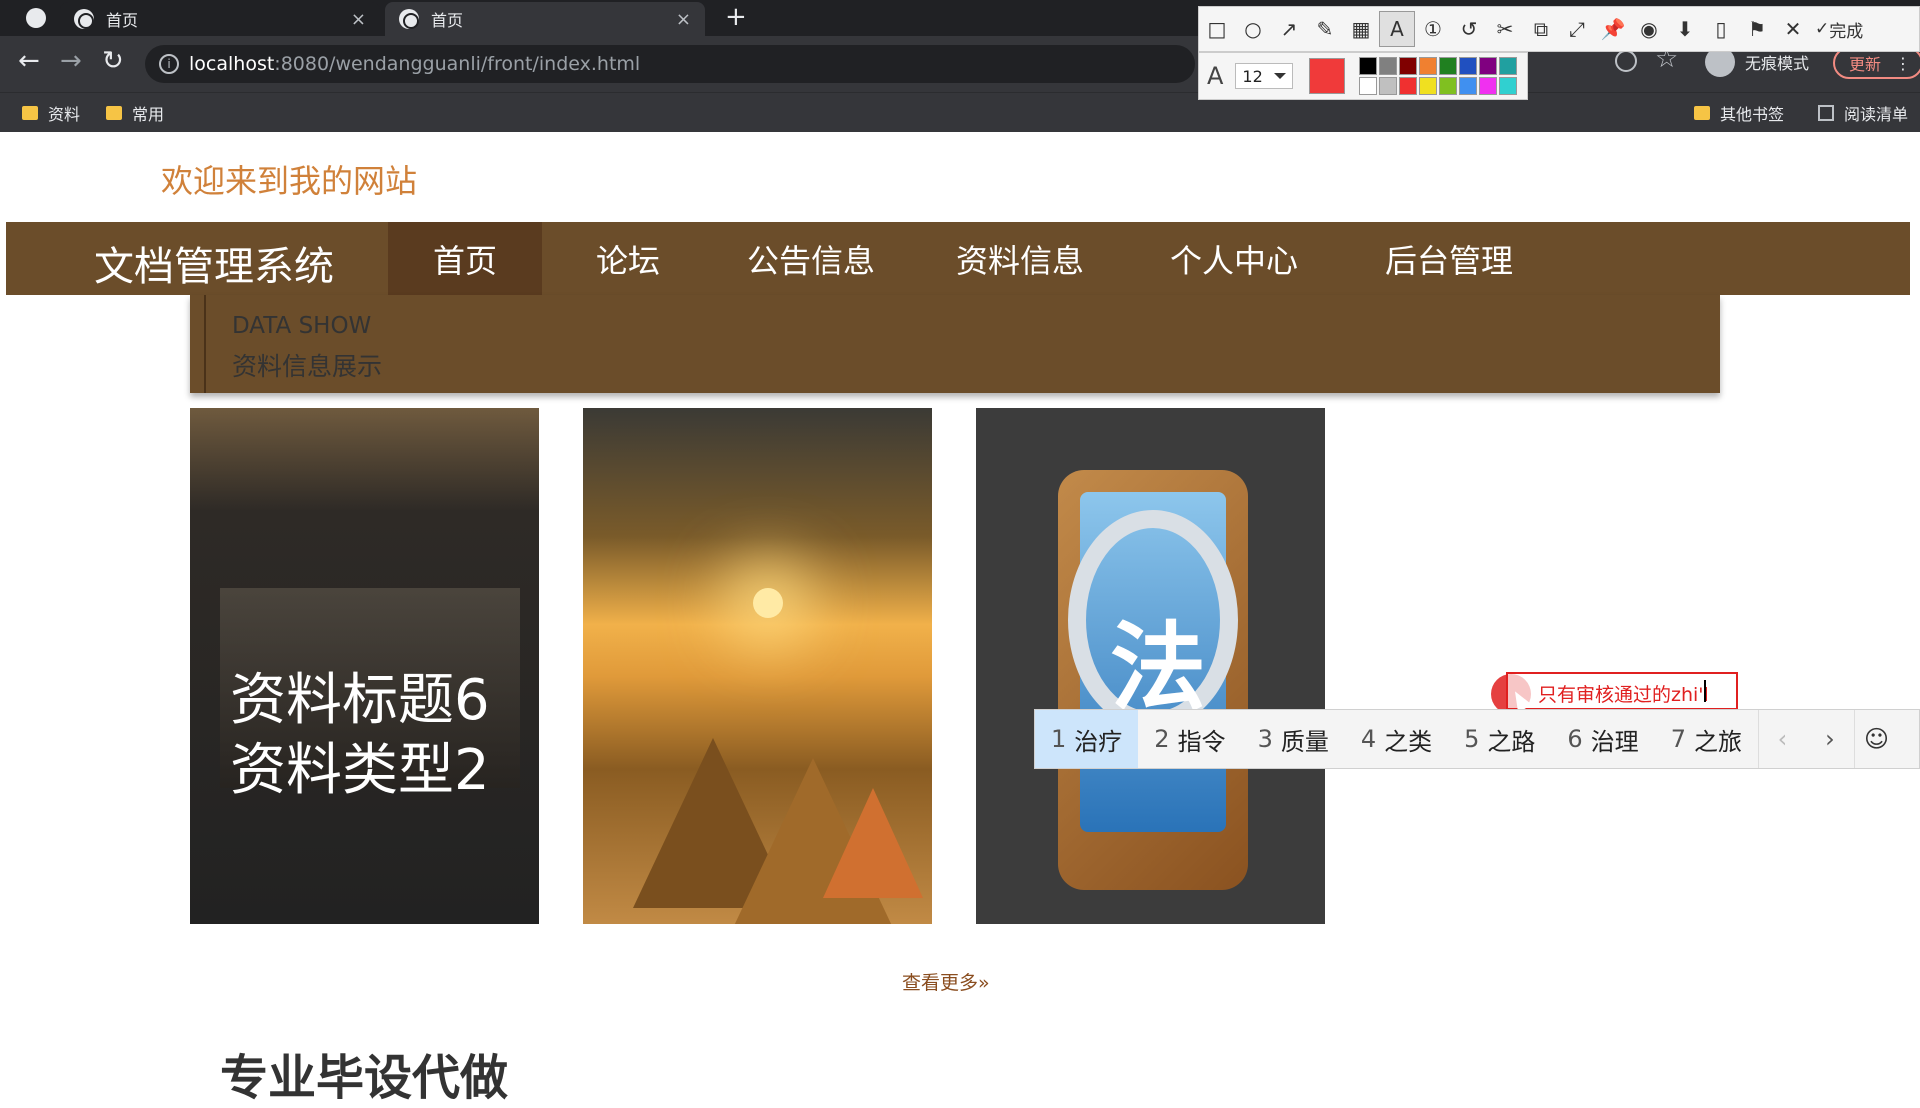 The width and height of the screenshot is (1920, 1108). What do you see at coordinates (1264, 76) in the screenshot?
I see `font-size-select: 12` at bounding box center [1264, 76].